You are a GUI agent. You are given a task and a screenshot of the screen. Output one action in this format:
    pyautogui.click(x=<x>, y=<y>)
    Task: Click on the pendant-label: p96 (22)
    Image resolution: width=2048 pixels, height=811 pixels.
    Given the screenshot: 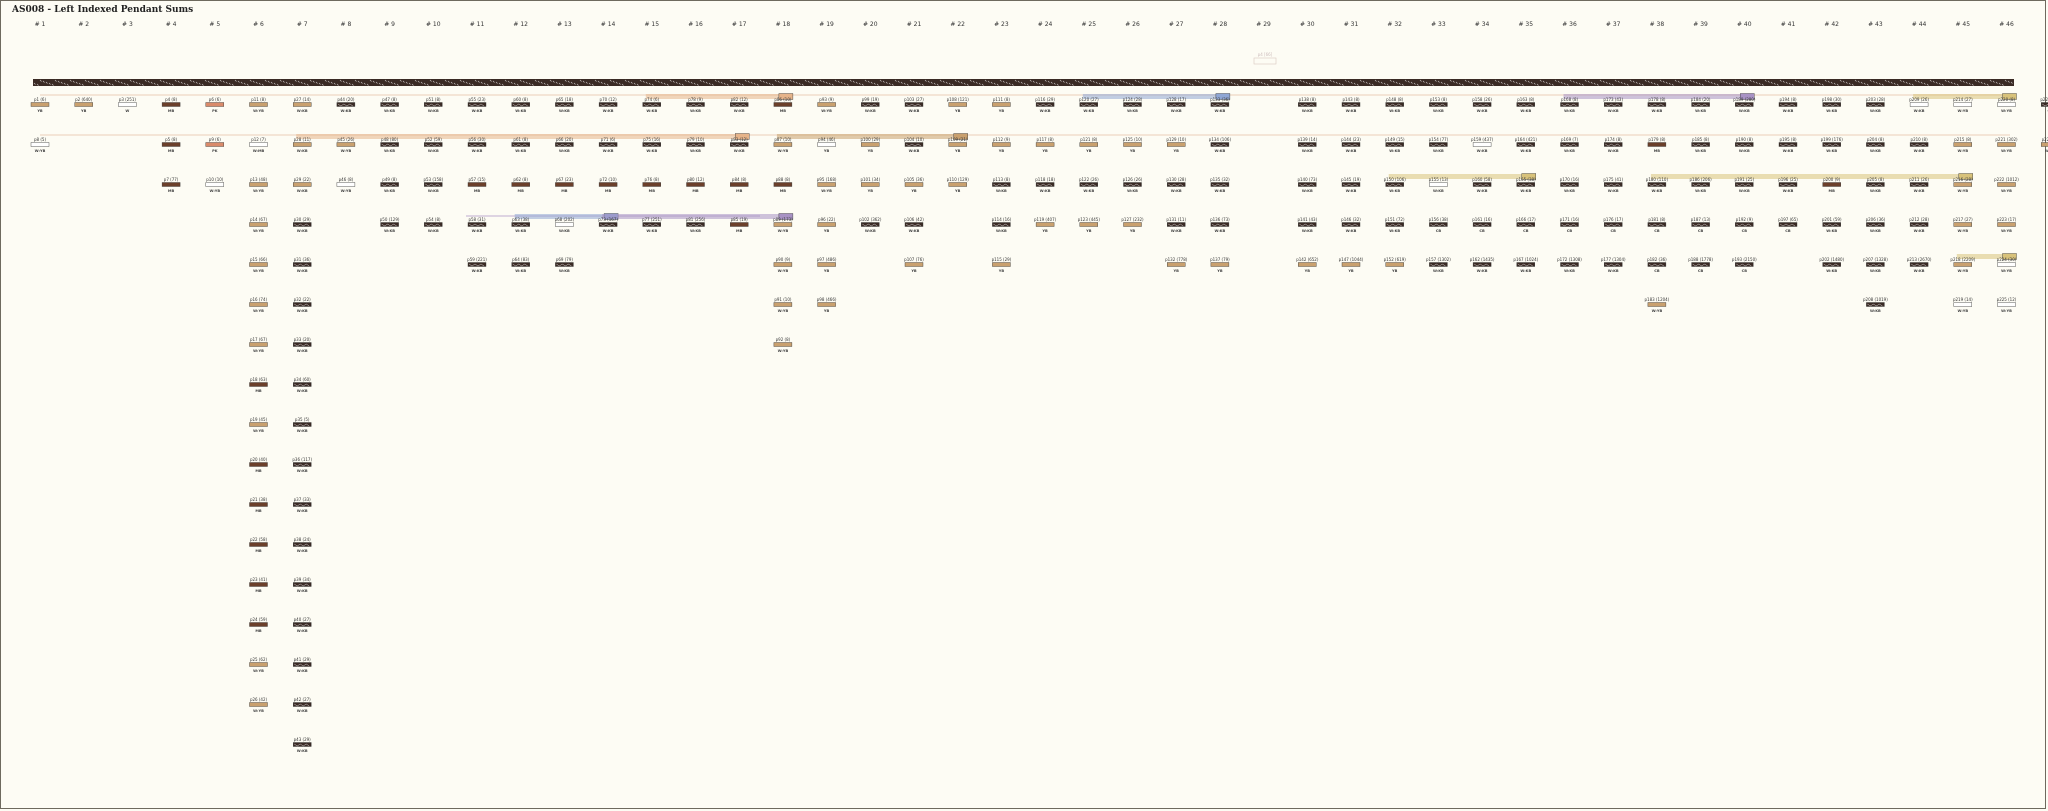 What is the action you would take?
    pyautogui.click(x=827, y=219)
    